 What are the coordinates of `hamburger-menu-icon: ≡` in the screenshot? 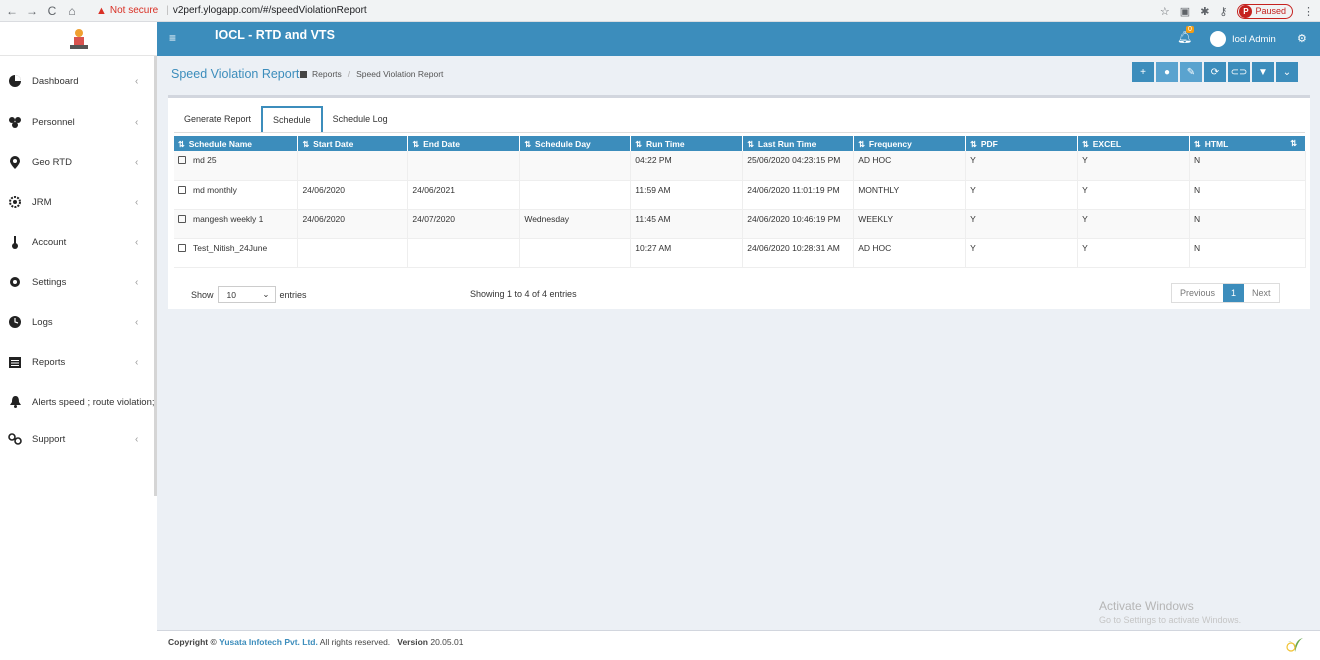 It's located at (172, 38).